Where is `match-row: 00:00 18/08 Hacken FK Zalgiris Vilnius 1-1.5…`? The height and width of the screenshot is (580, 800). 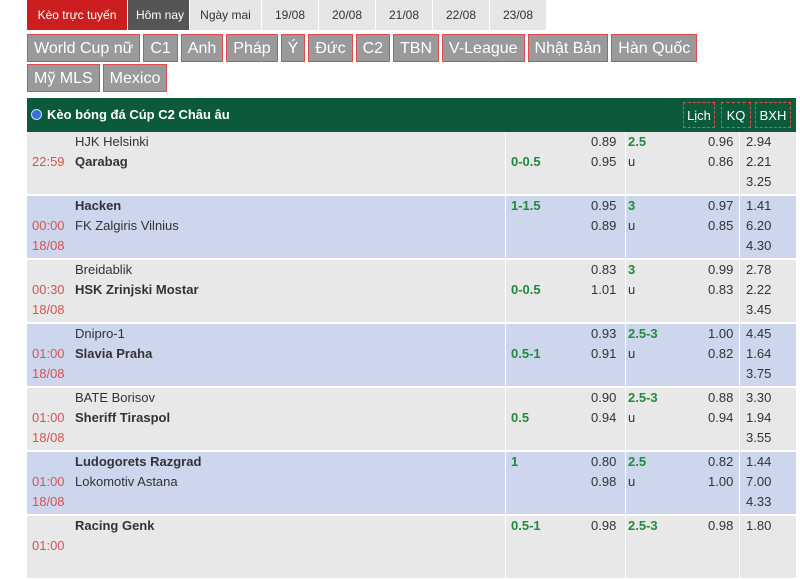
match-row: 00:00 18/08 Hacken FK Zalgiris Vilnius 1-1.5… is located at coordinates (411, 228).